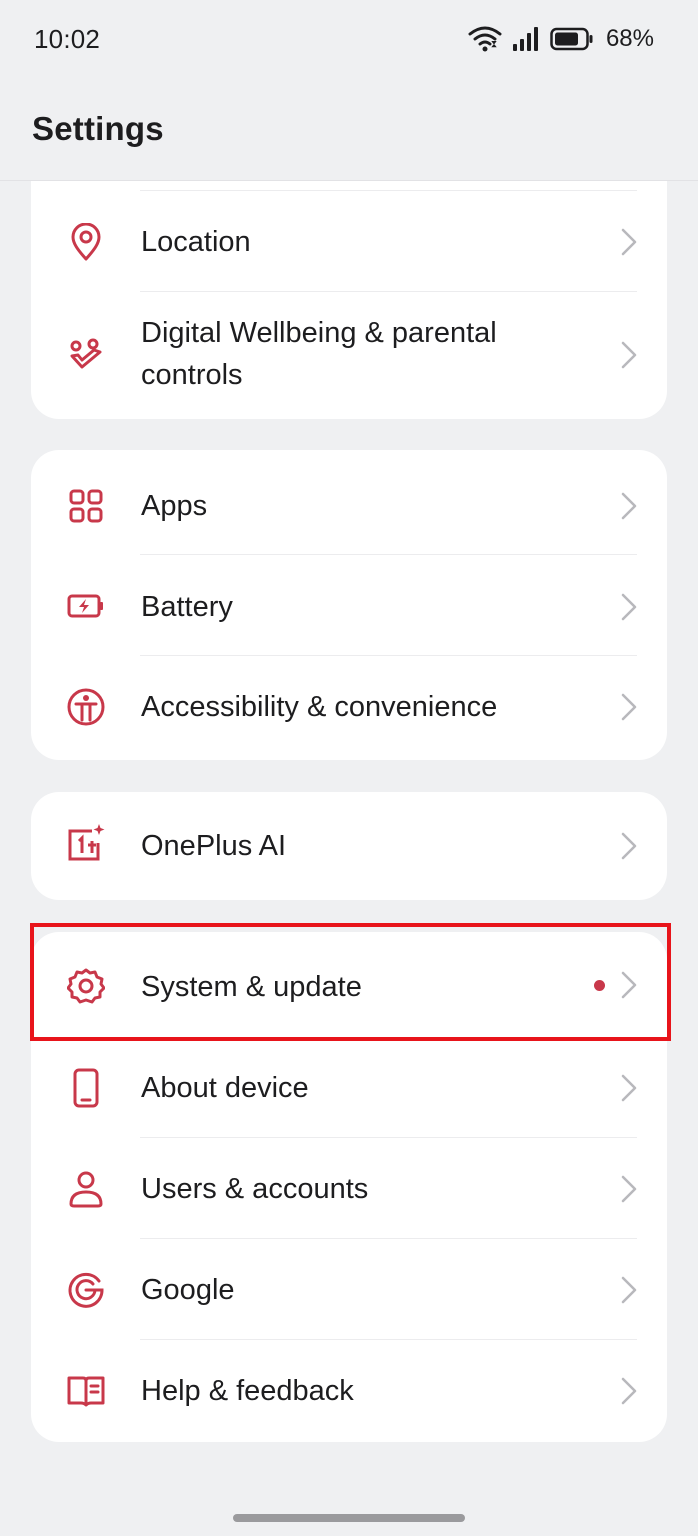  What do you see at coordinates (86, 986) in the screenshot?
I see `gear-icon` at bounding box center [86, 986].